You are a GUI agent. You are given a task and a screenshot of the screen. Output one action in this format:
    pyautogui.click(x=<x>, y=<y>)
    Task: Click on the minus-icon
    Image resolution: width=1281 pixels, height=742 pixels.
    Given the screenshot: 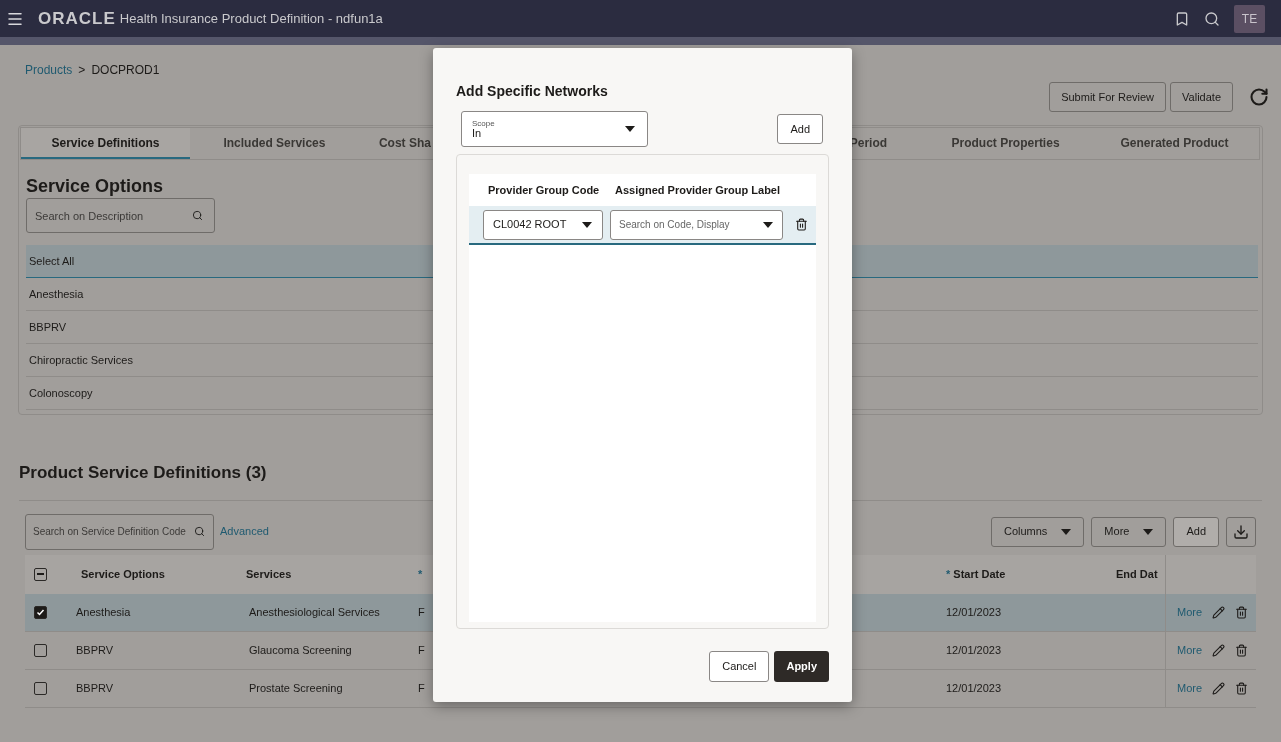 What is the action you would take?
    pyautogui.click(x=40, y=574)
    